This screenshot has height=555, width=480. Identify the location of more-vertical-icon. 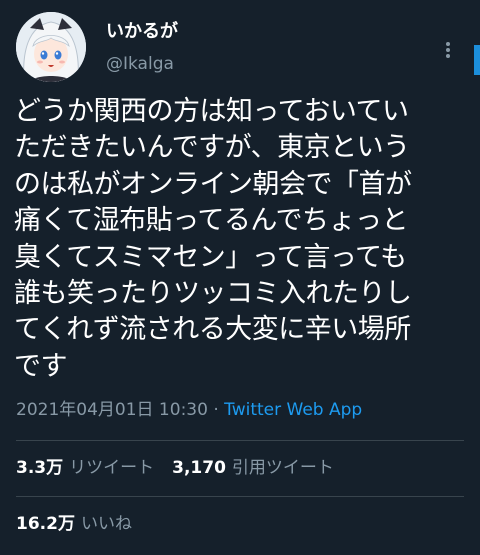
(448, 50).